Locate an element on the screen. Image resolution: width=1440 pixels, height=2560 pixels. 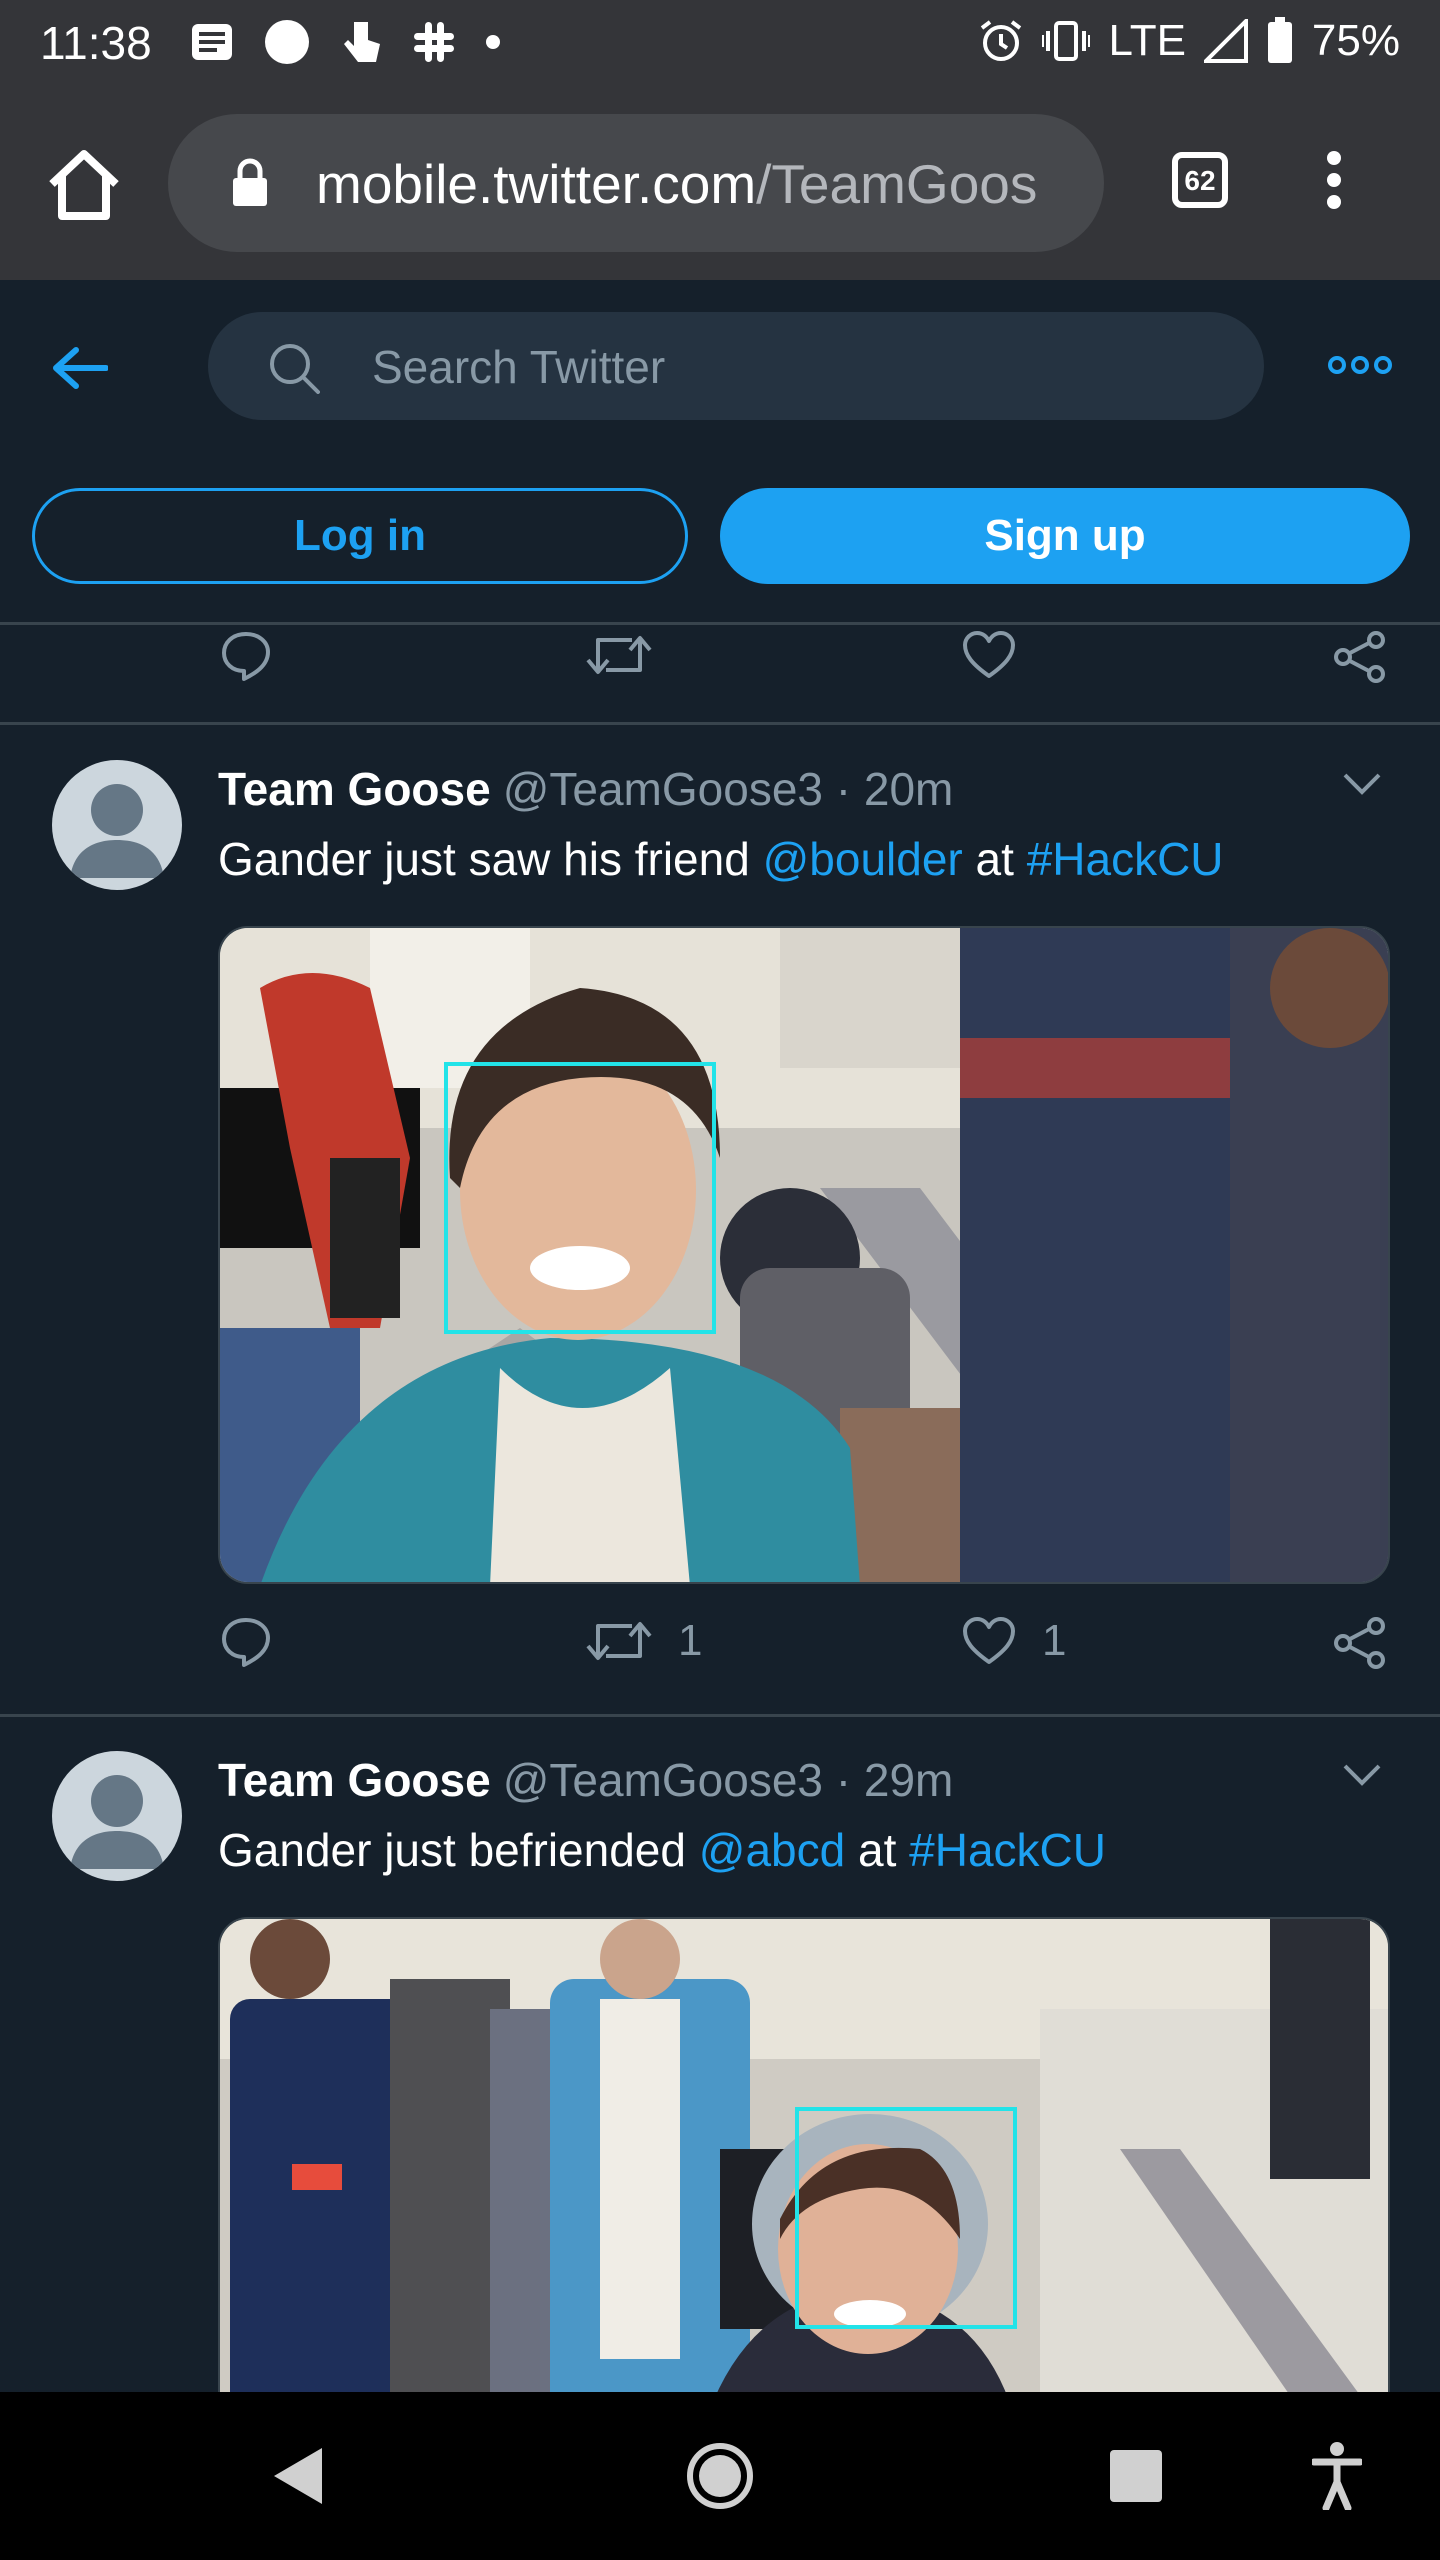
log-in-button: Log in is located at coordinates (360, 536).